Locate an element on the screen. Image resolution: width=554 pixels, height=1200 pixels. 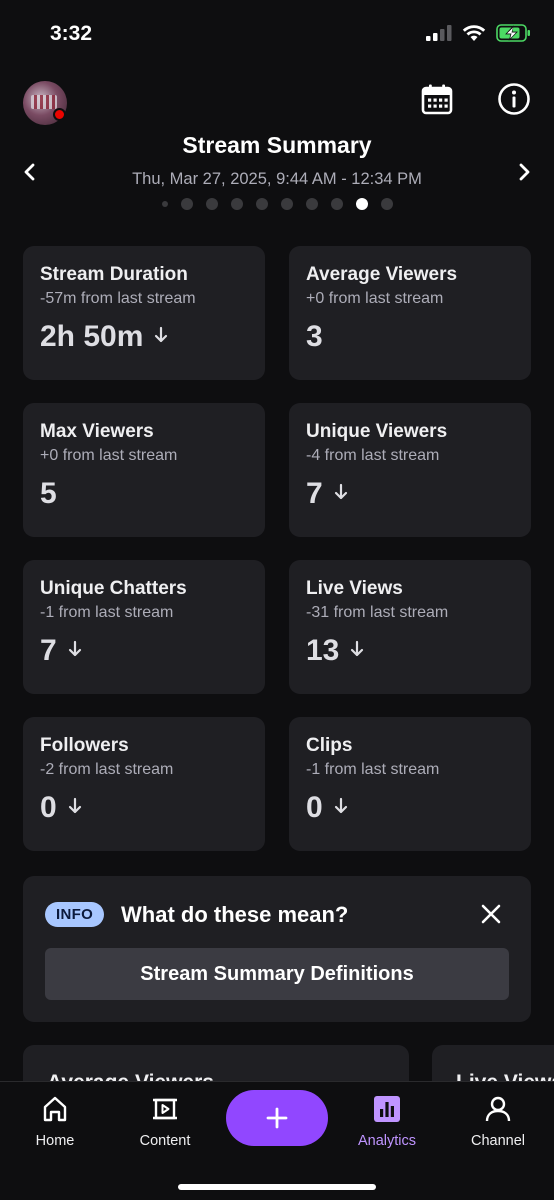
battery-charging-icon is located at coordinates (513, 33).